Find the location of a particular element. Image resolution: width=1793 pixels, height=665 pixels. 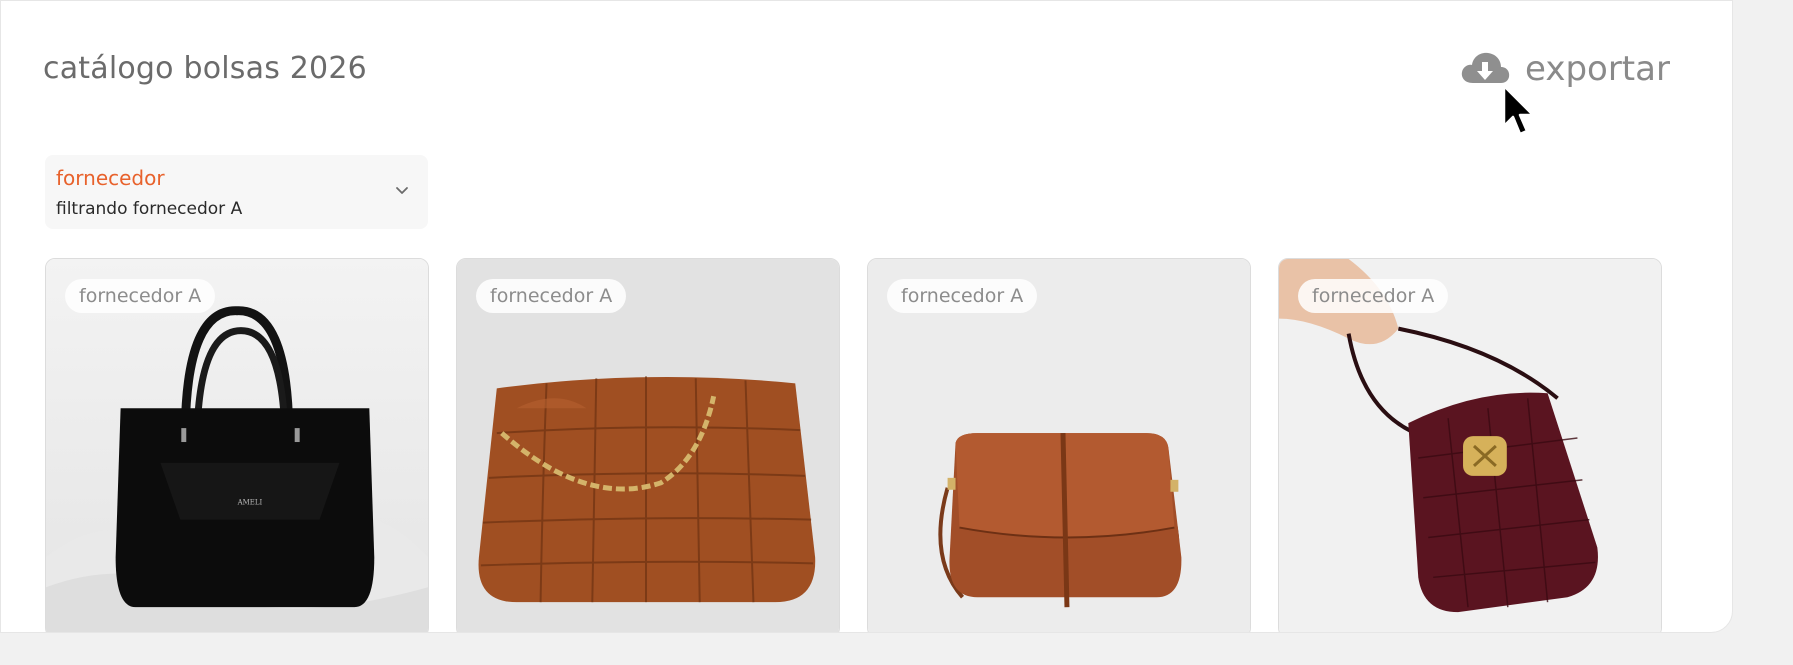

burgundy-croc-bag-image is located at coordinates (1470, 445).